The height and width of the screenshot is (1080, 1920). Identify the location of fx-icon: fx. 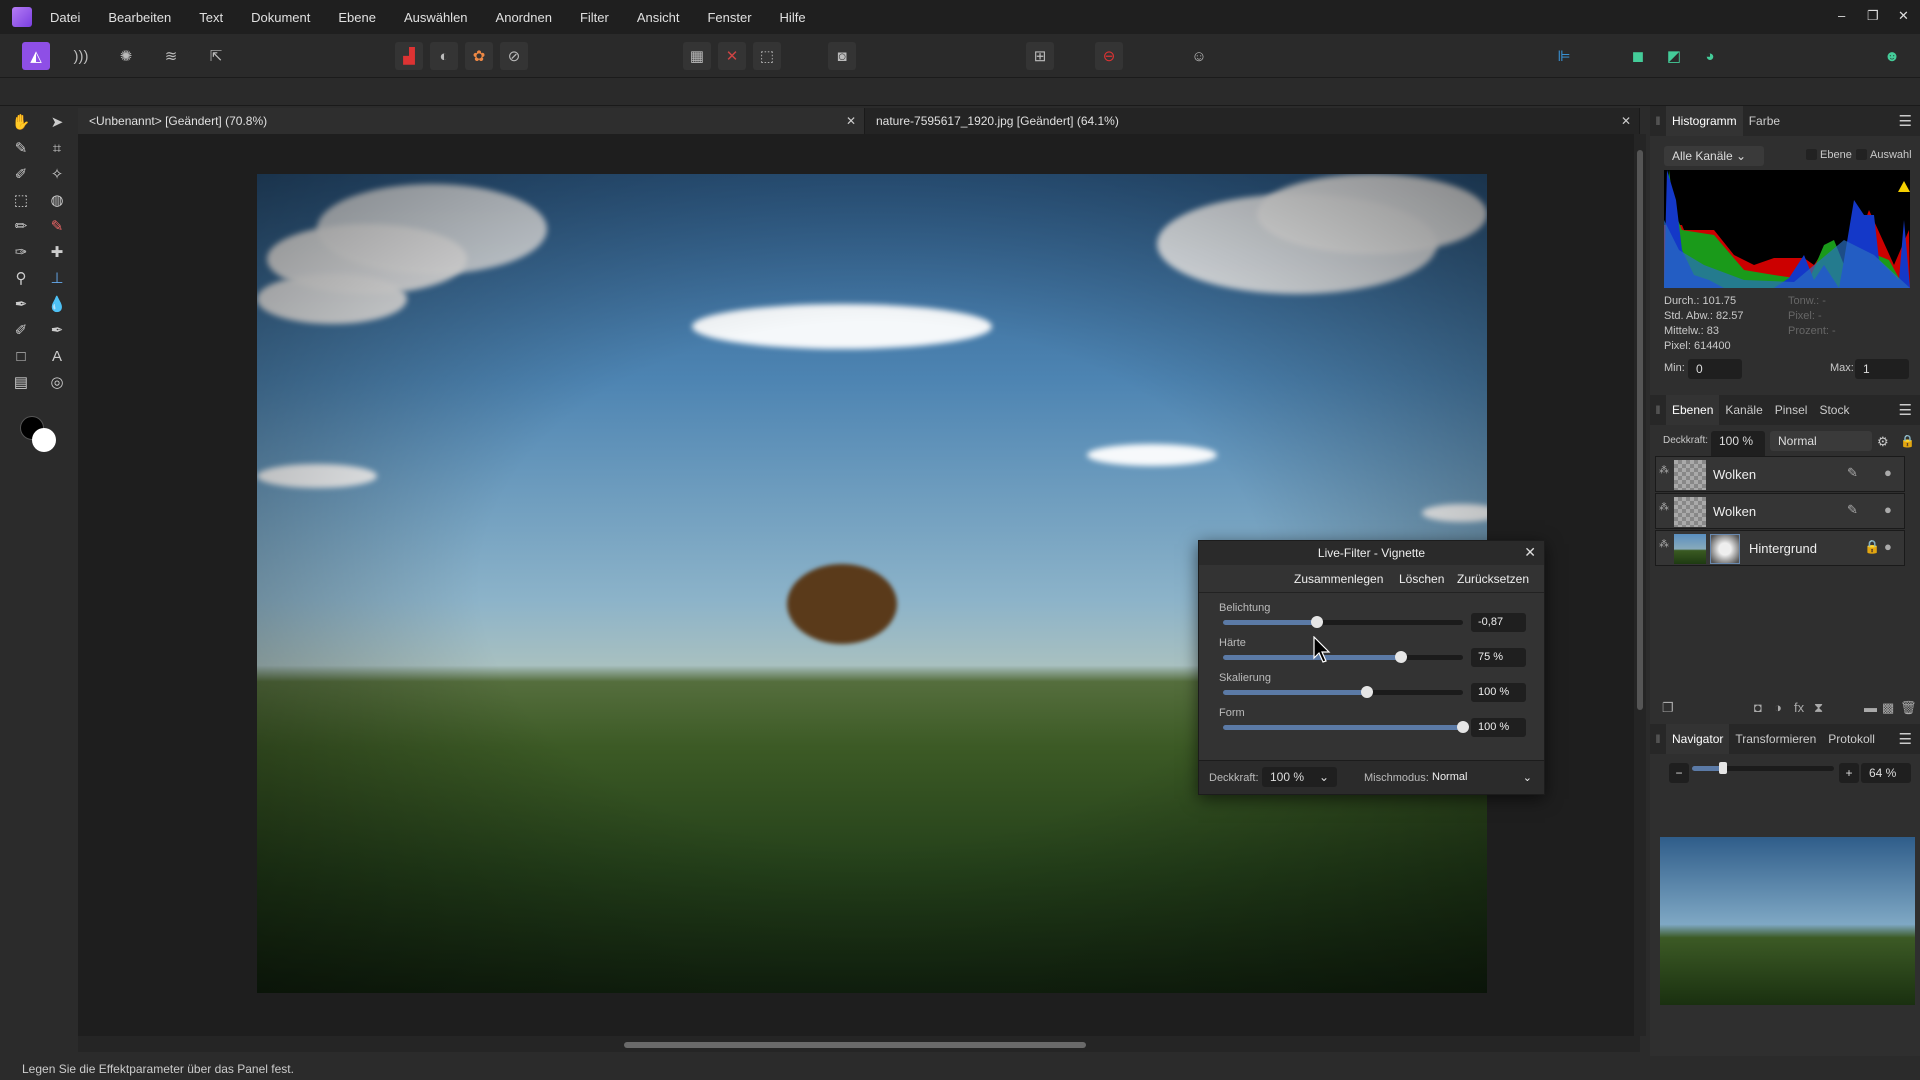
(1799, 707).